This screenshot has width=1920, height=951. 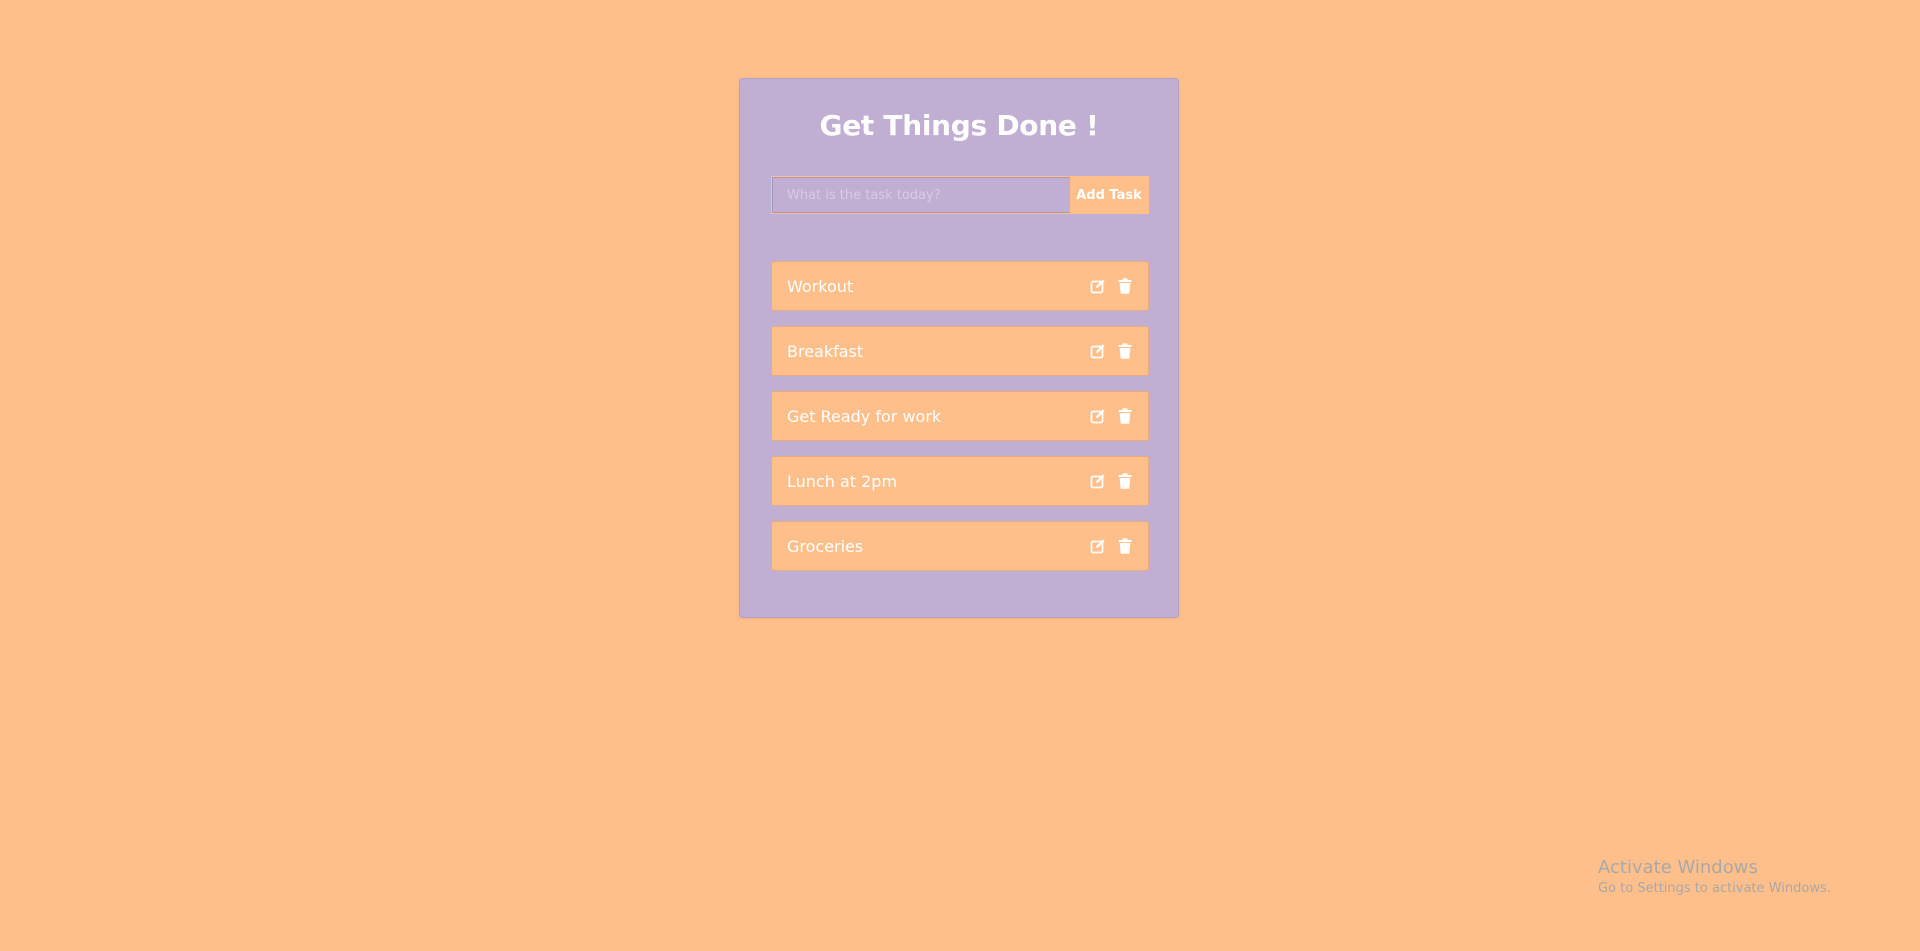 I want to click on task-item: Workout, so click(x=960, y=286).